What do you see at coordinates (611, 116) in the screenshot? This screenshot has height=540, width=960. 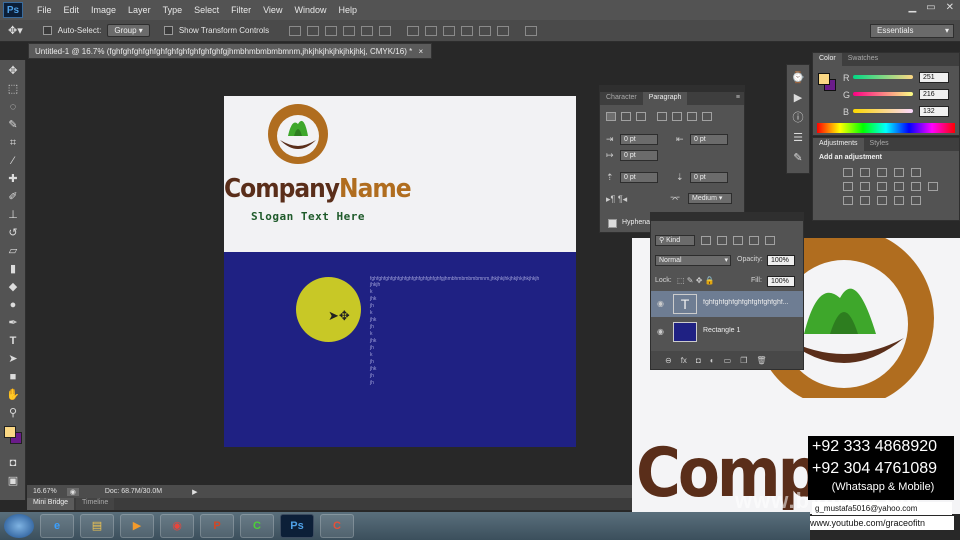 I see `align-left-text-icon` at bounding box center [611, 116].